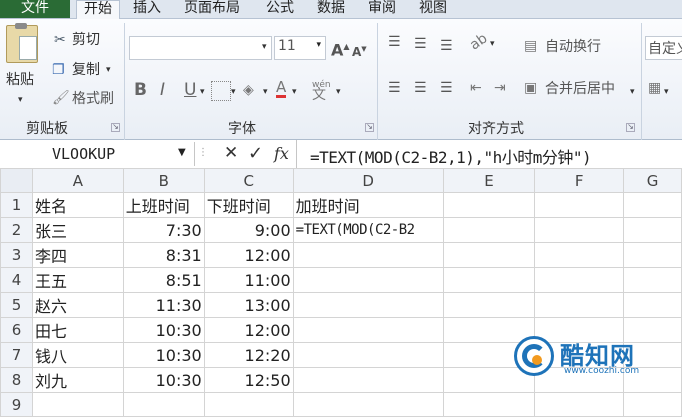  What do you see at coordinates (368, 205) in the screenshot?
I see `cell-d1: 加班时间` at bounding box center [368, 205].